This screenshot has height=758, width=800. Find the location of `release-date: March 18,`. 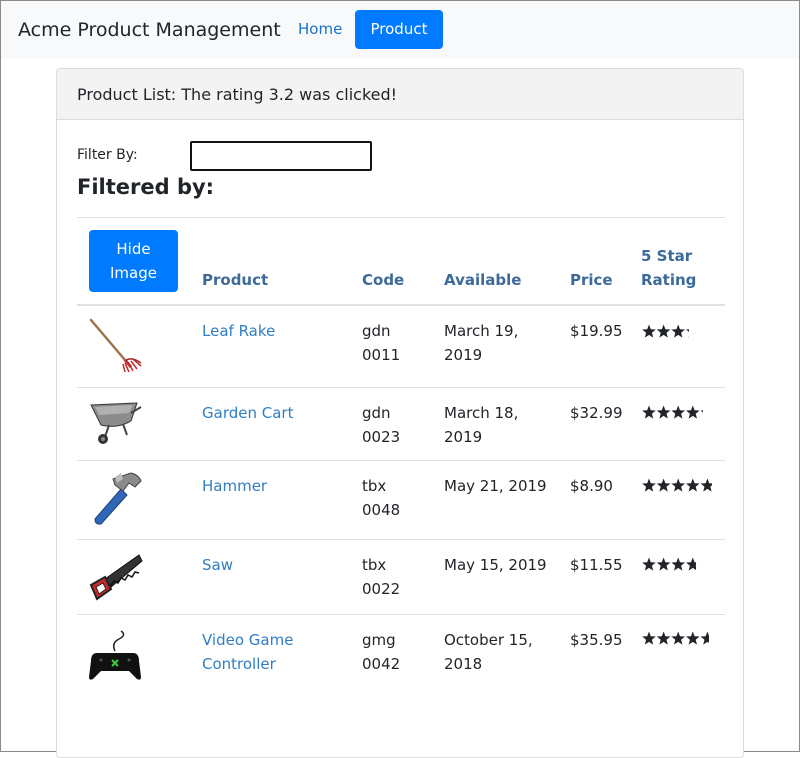

release-date: March 18, is located at coordinates (481, 413).